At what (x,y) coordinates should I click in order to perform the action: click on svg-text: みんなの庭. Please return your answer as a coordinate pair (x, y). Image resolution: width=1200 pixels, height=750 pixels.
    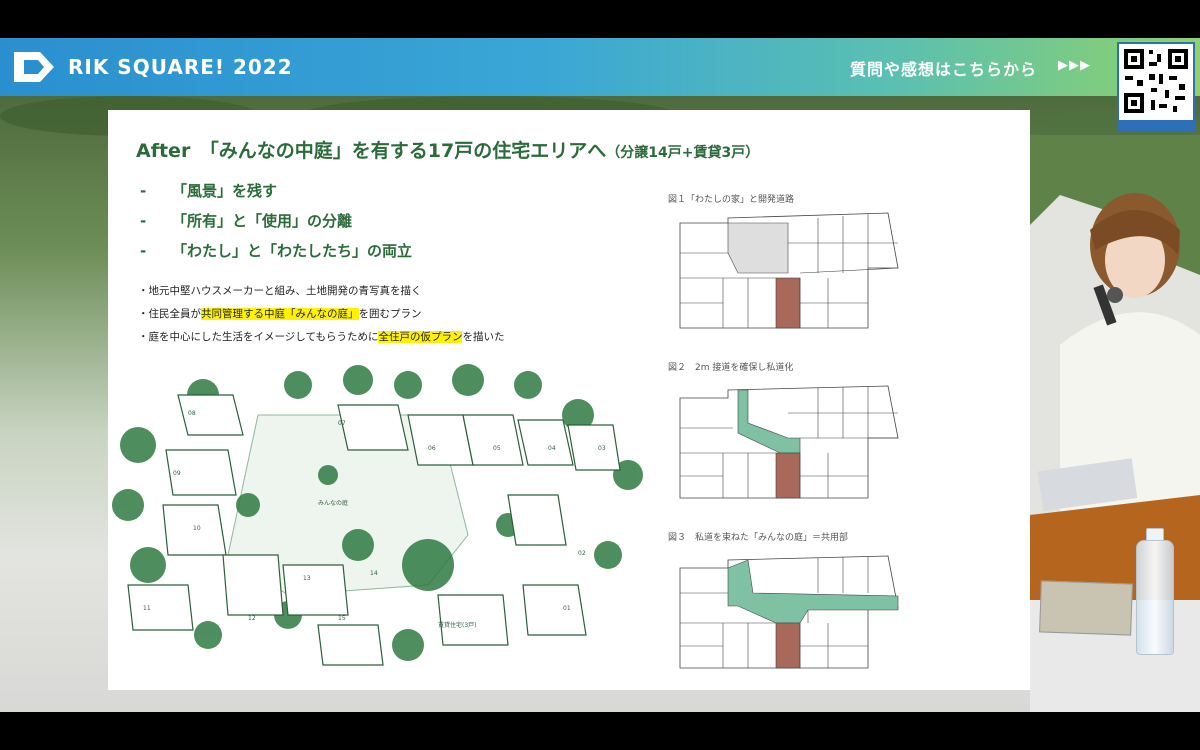
    Looking at the image, I should click on (333, 503).